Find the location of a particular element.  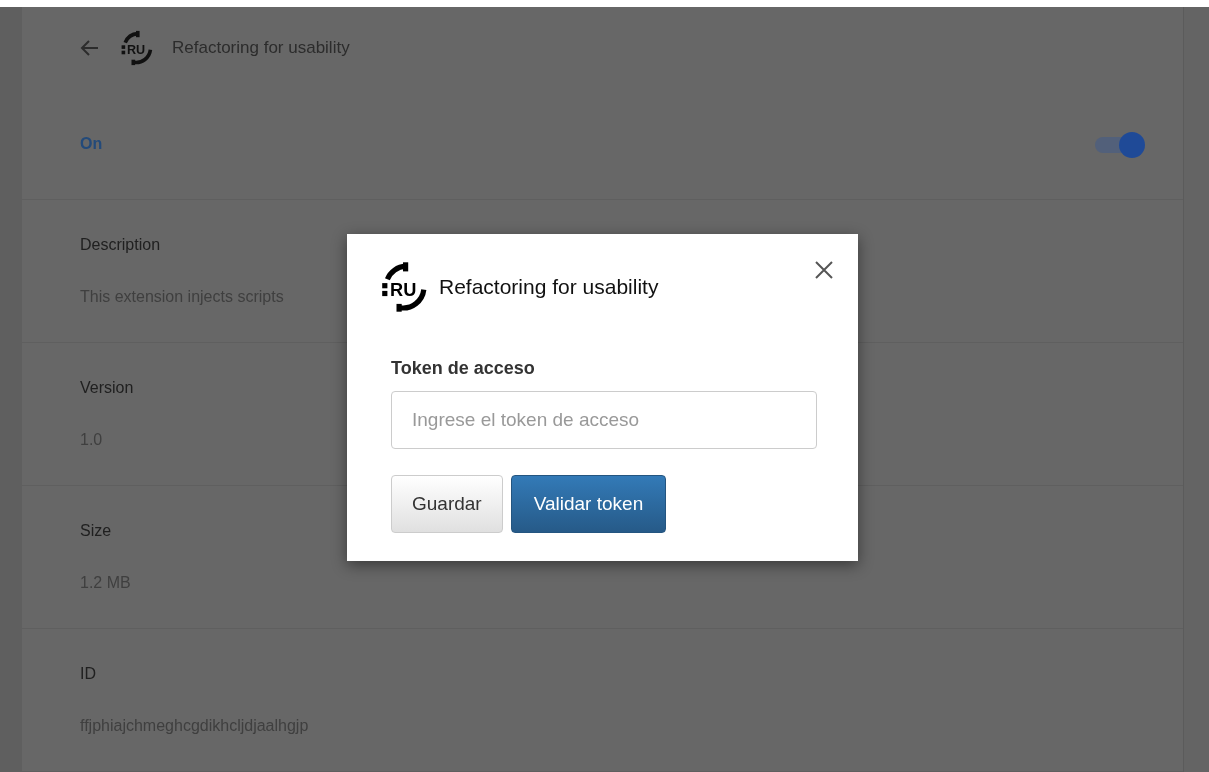

validate-button: Validar token is located at coordinates (588, 504).